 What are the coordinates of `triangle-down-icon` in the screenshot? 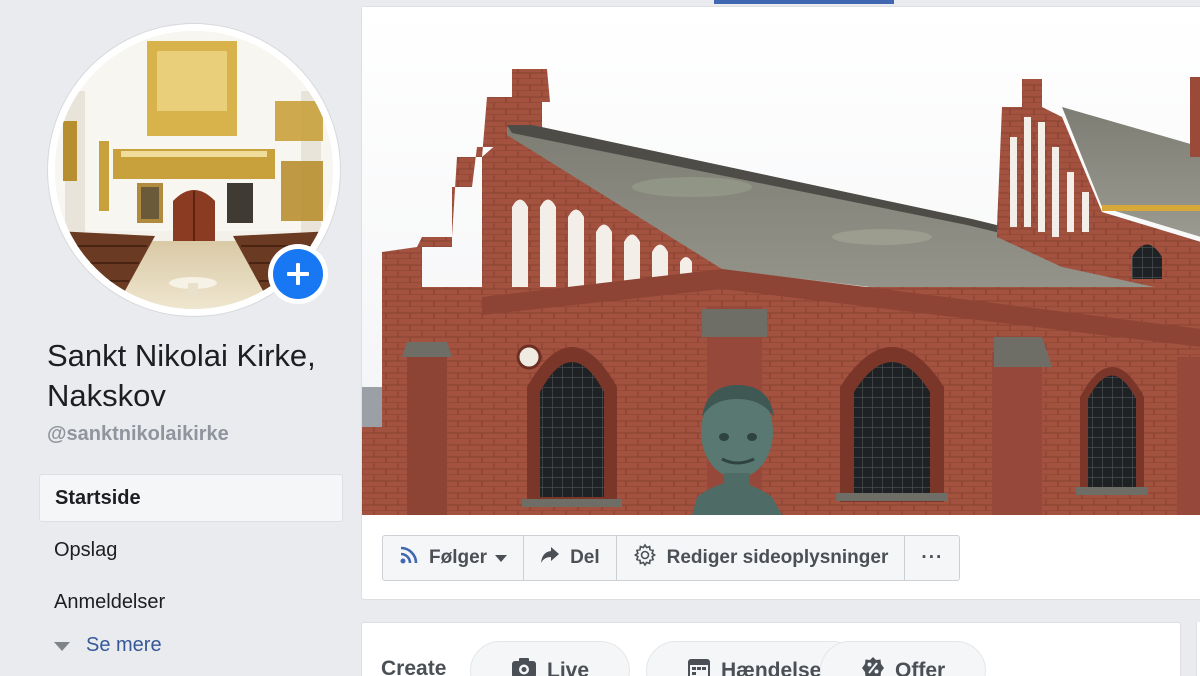 It's located at (62, 646).